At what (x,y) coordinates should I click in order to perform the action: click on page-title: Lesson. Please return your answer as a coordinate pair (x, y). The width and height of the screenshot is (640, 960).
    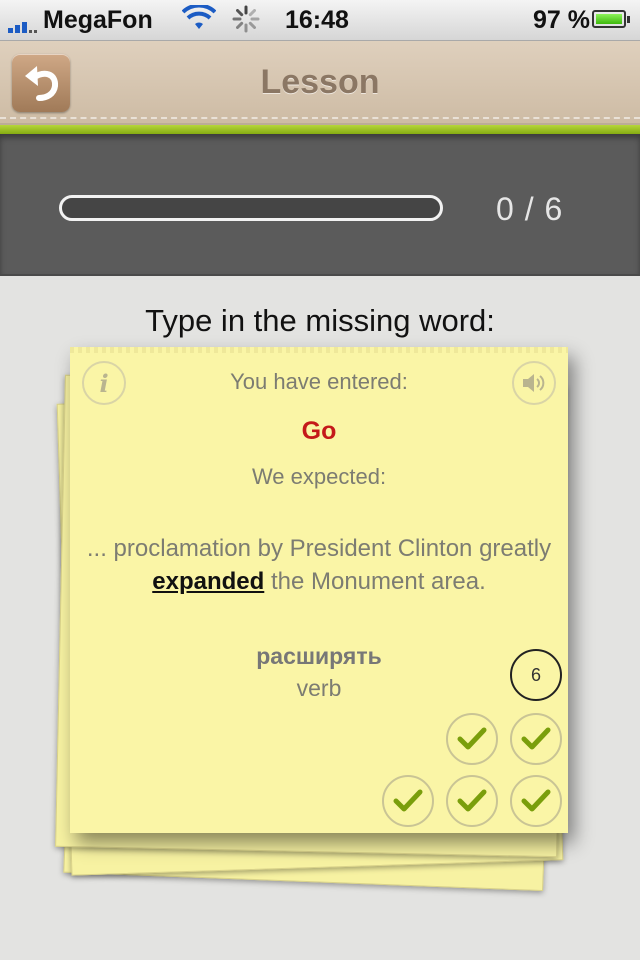
    Looking at the image, I should click on (320, 82).